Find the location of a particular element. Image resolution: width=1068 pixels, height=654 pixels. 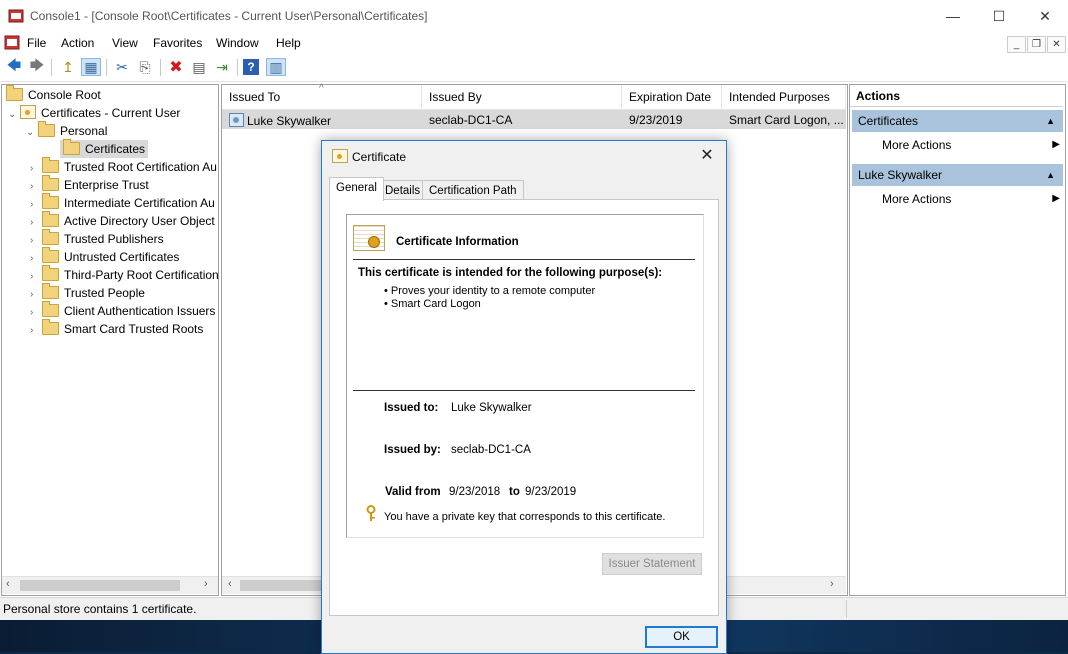

certificate-icon is located at coordinates (236, 120).